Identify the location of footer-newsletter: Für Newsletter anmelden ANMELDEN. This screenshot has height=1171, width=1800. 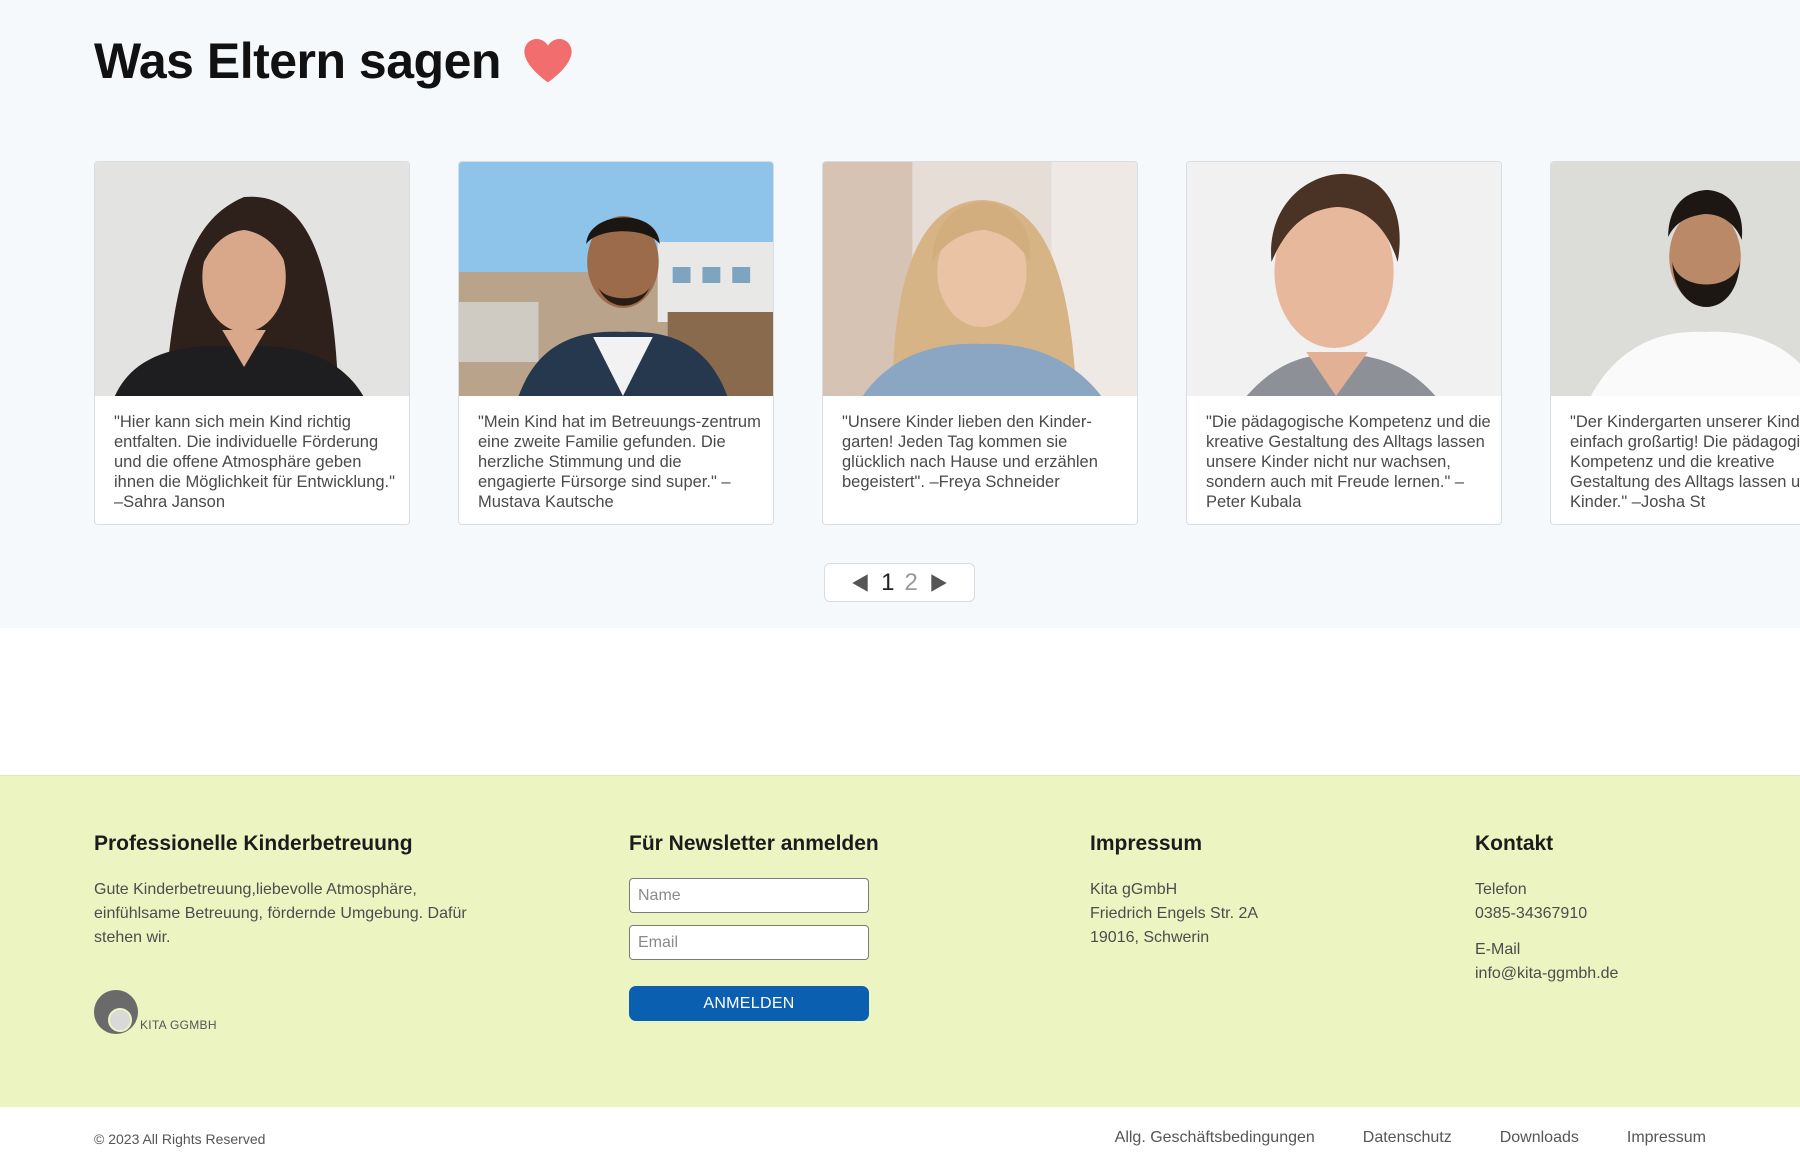
(759, 926).